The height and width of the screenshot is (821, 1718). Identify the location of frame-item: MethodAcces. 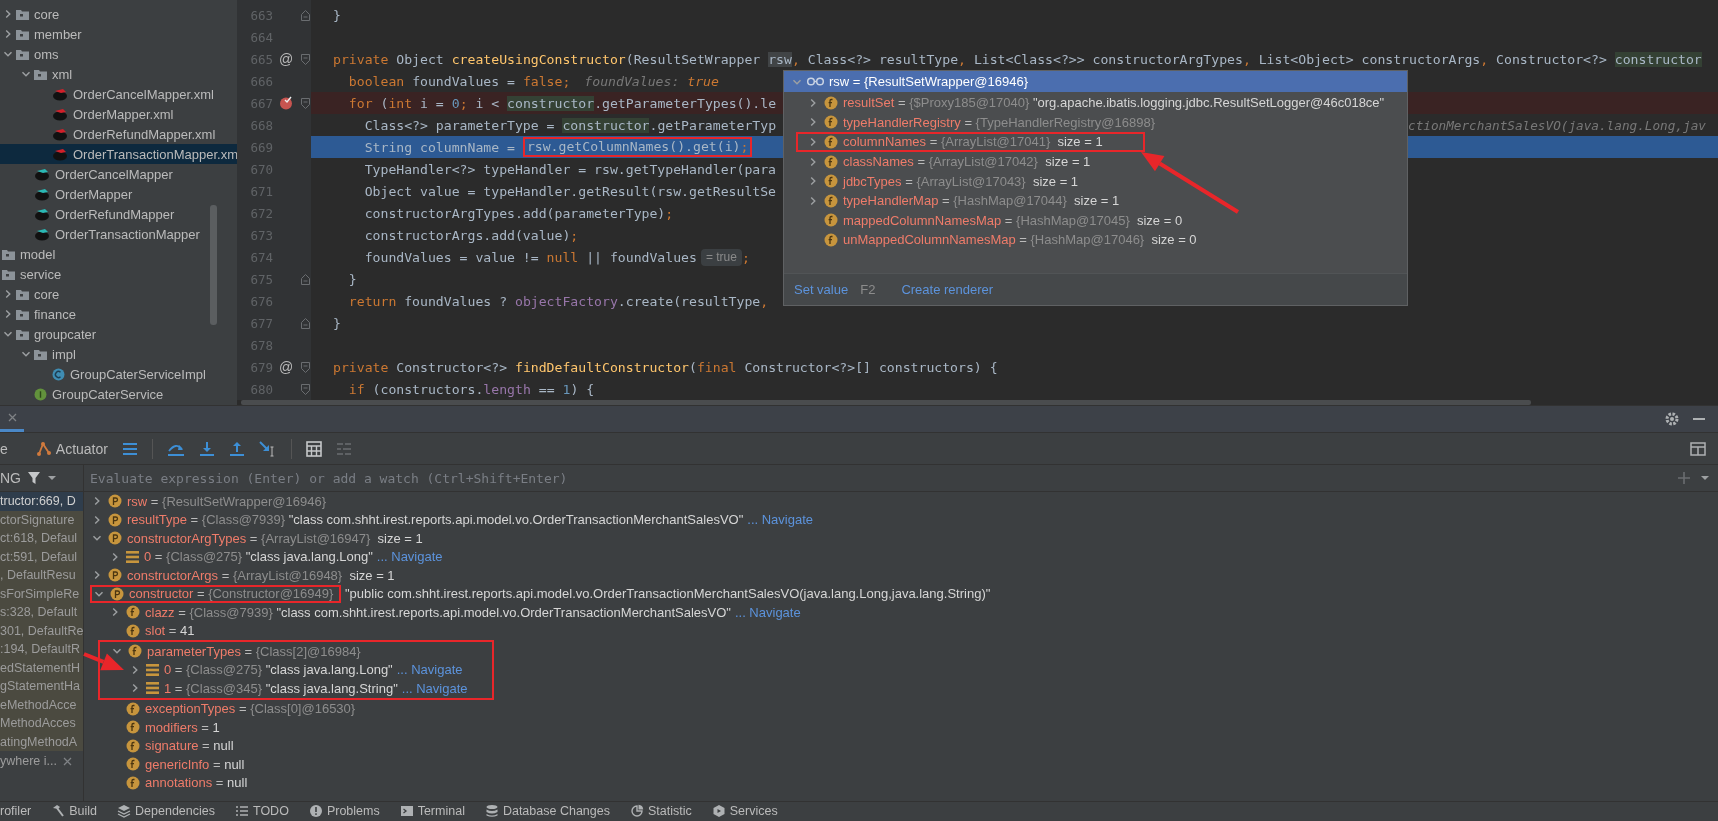
(41, 723).